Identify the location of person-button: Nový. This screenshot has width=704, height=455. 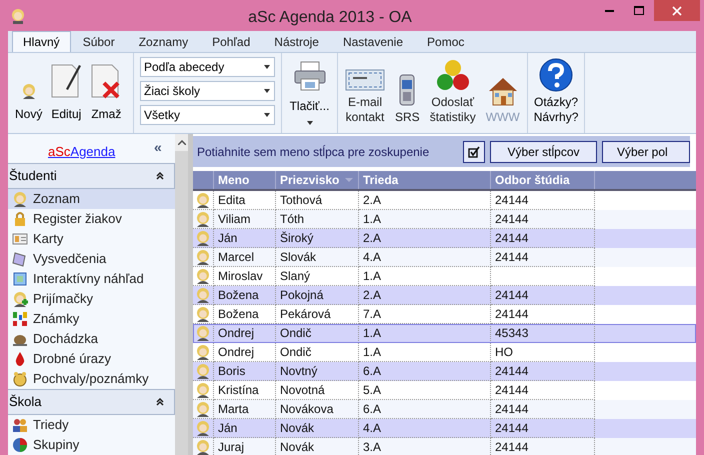
(29, 93).